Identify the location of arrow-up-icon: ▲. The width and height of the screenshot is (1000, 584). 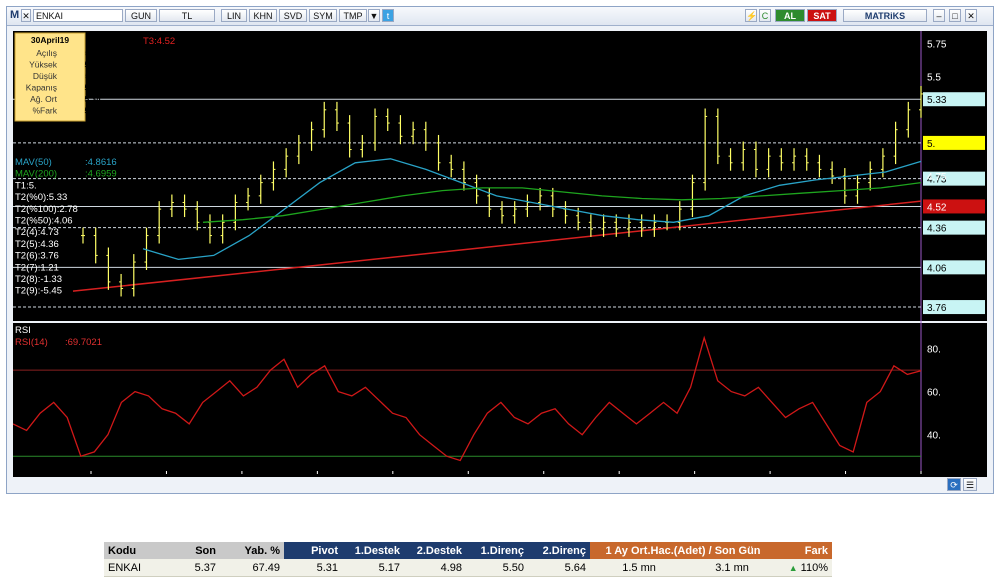
(793, 567).